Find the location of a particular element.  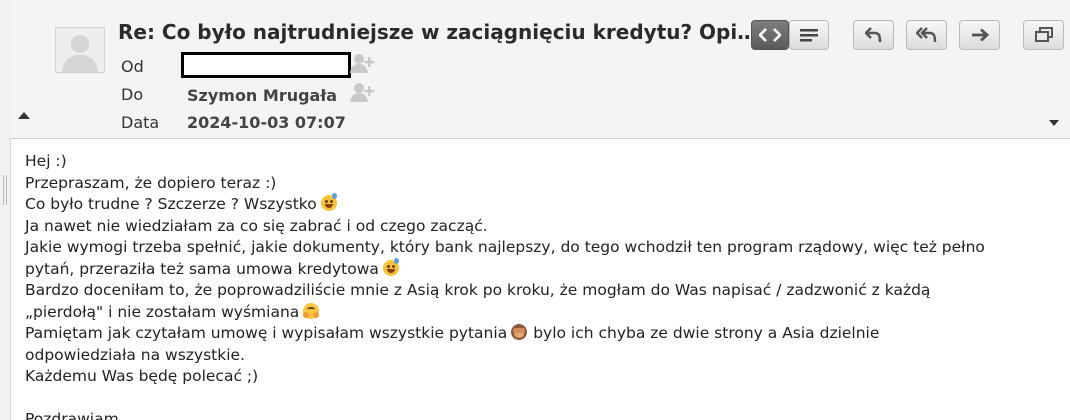

open-window-icon is located at coordinates (1043, 34).